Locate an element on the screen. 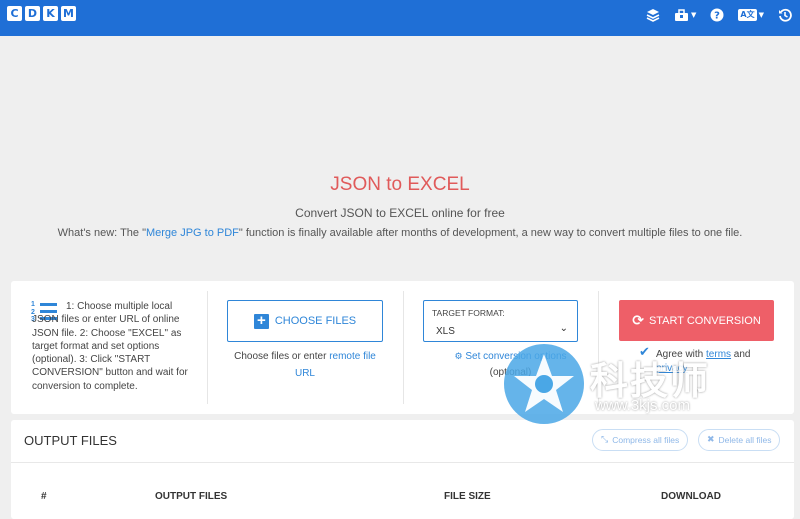  logo-letter-d: D is located at coordinates (32, 13).